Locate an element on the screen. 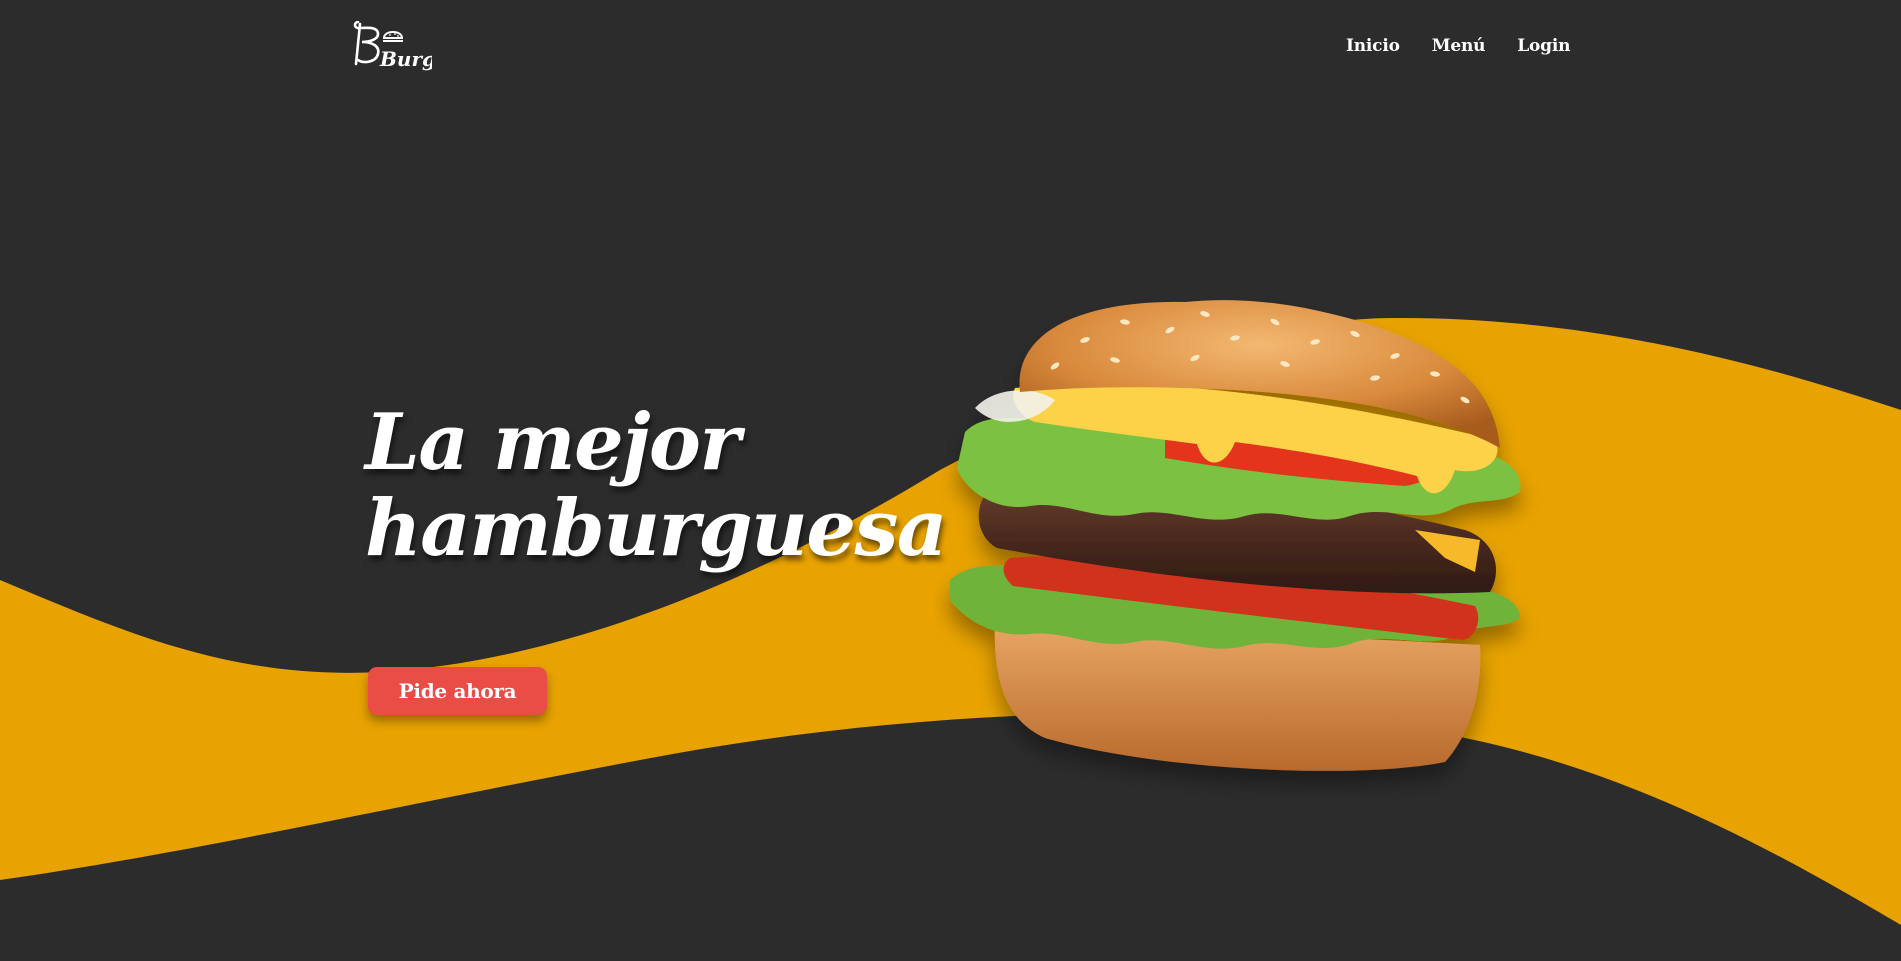 This screenshot has width=1901, height=961. main-nav: Inicio Menú Login is located at coordinates (1458, 46).